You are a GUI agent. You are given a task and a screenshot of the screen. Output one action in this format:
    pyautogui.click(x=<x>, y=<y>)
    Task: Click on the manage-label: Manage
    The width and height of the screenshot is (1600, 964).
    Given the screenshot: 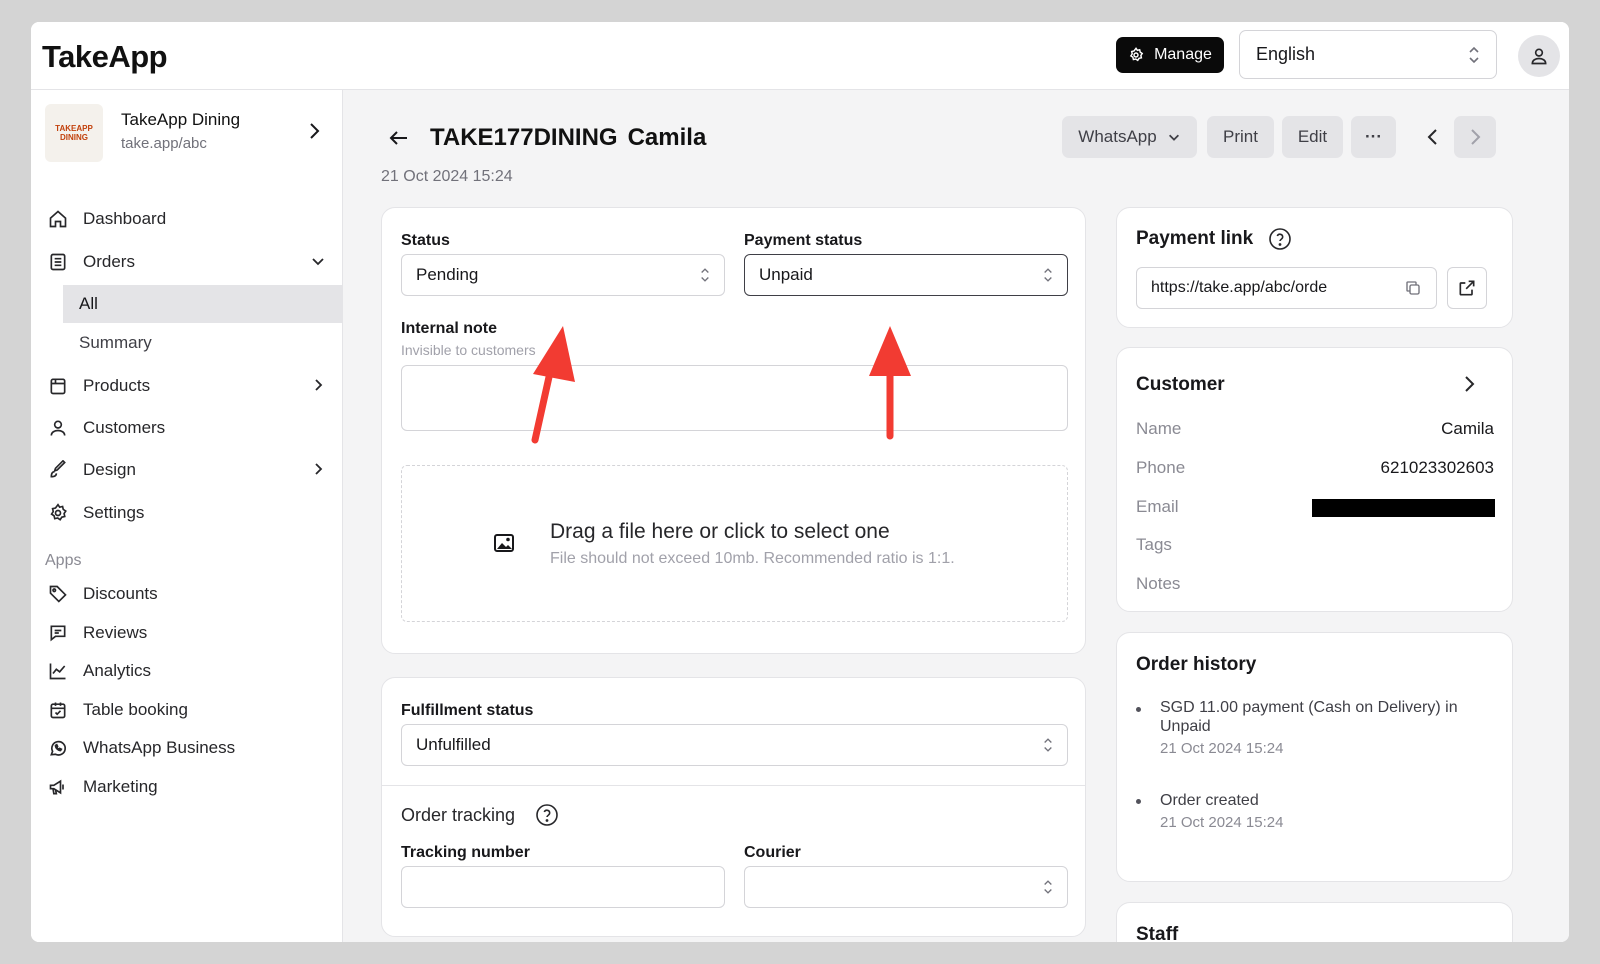 What is the action you would take?
    pyautogui.click(x=1183, y=54)
    